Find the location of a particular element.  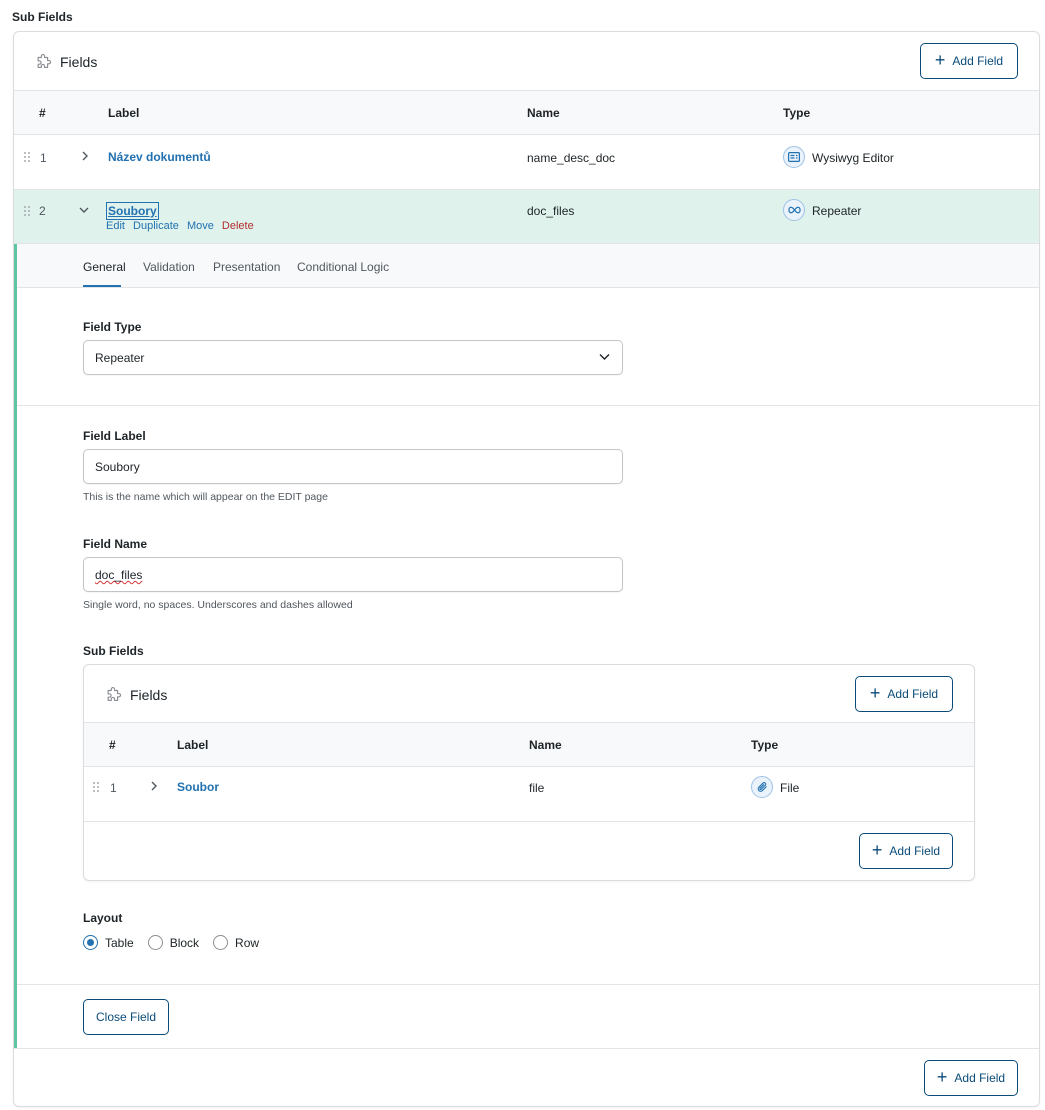

layout-radio-group: Table Block Row is located at coordinates (171, 942).